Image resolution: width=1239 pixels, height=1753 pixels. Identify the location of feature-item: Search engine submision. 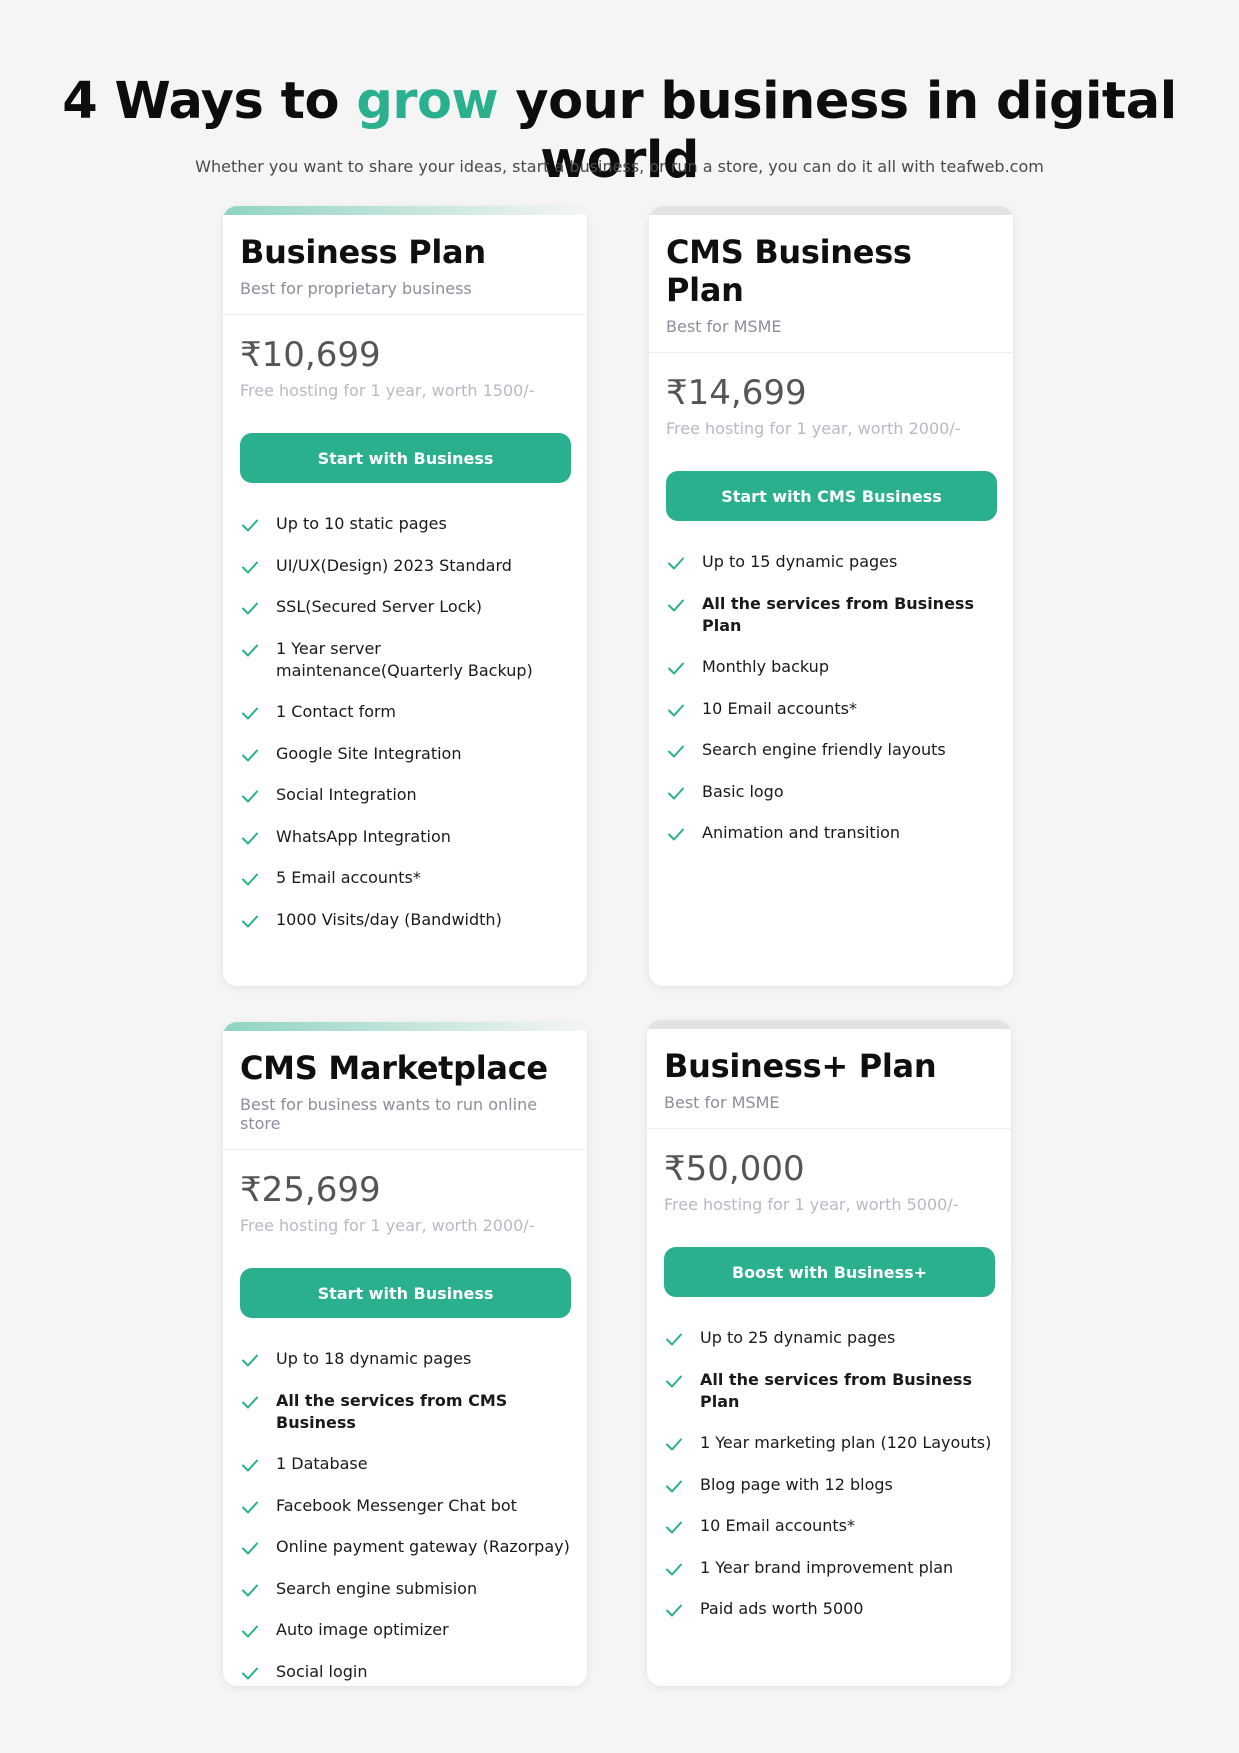
(405, 1589).